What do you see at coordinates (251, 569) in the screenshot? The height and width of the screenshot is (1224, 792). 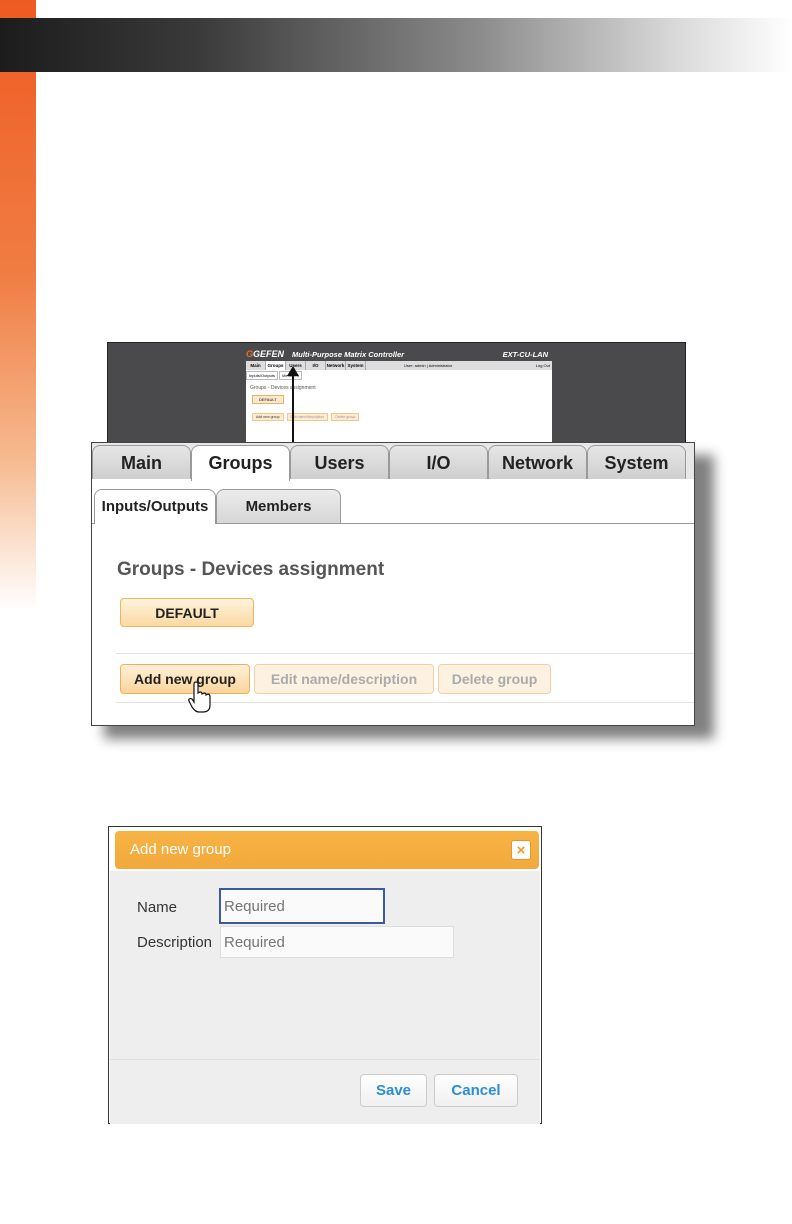 I see `page-title: Groups - Devices assignment` at bounding box center [251, 569].